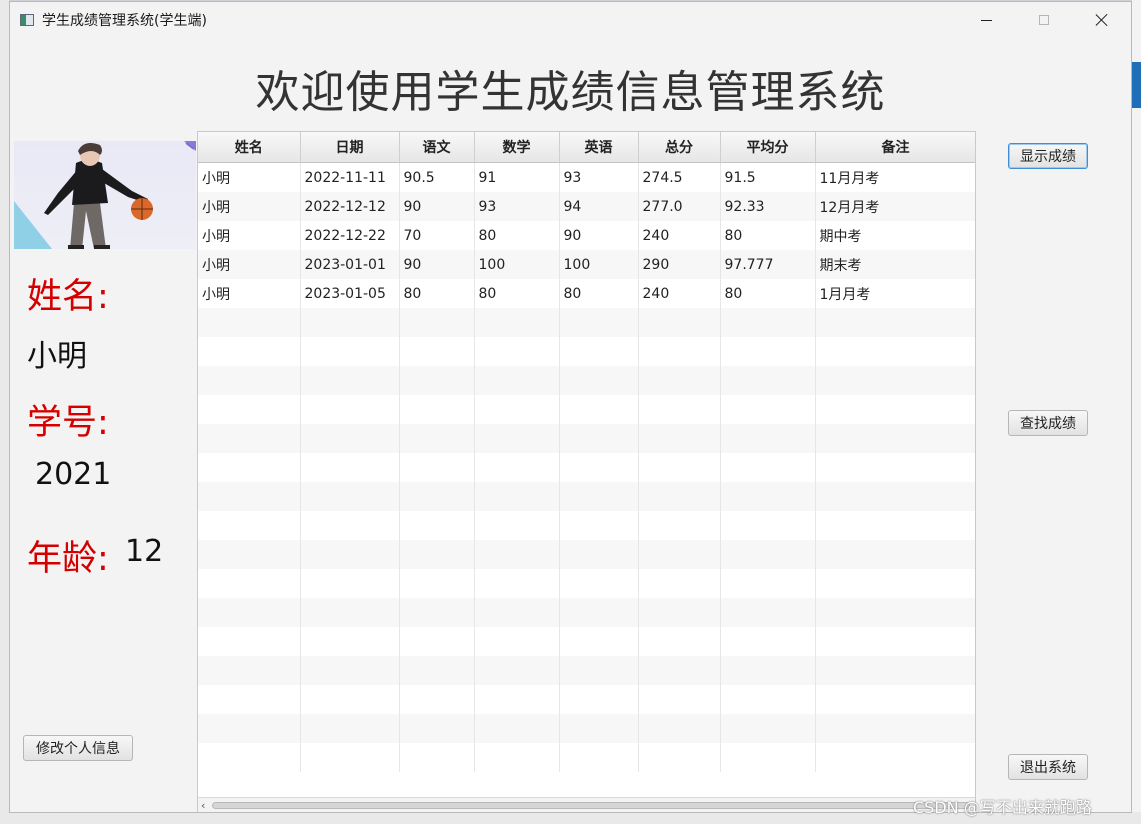 This screenshot has height=824, width=1141. Describe the element at coordinates (249, 177) in the screenshot. I see `table-cell: 小明` at that location.